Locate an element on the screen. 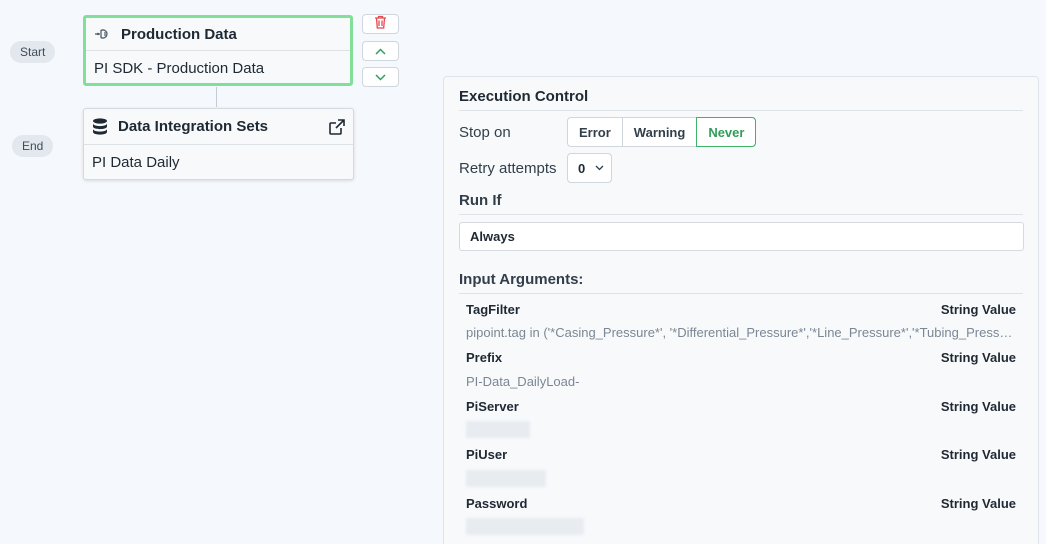 Image resolution: width=1046 pixels, height=544 pixels. node-title: Production Data is located at coordinates (179, 34).